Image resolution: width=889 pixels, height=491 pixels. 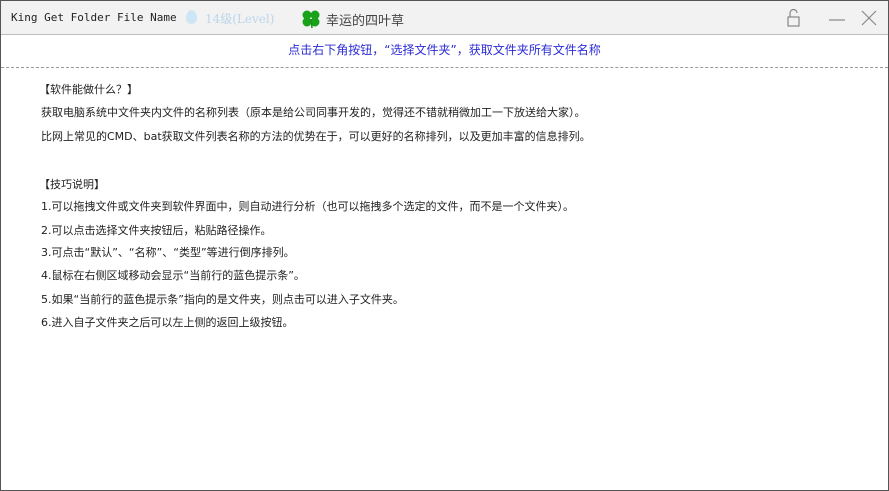 I want to click on clover-icon, so click(x=311, y=19).